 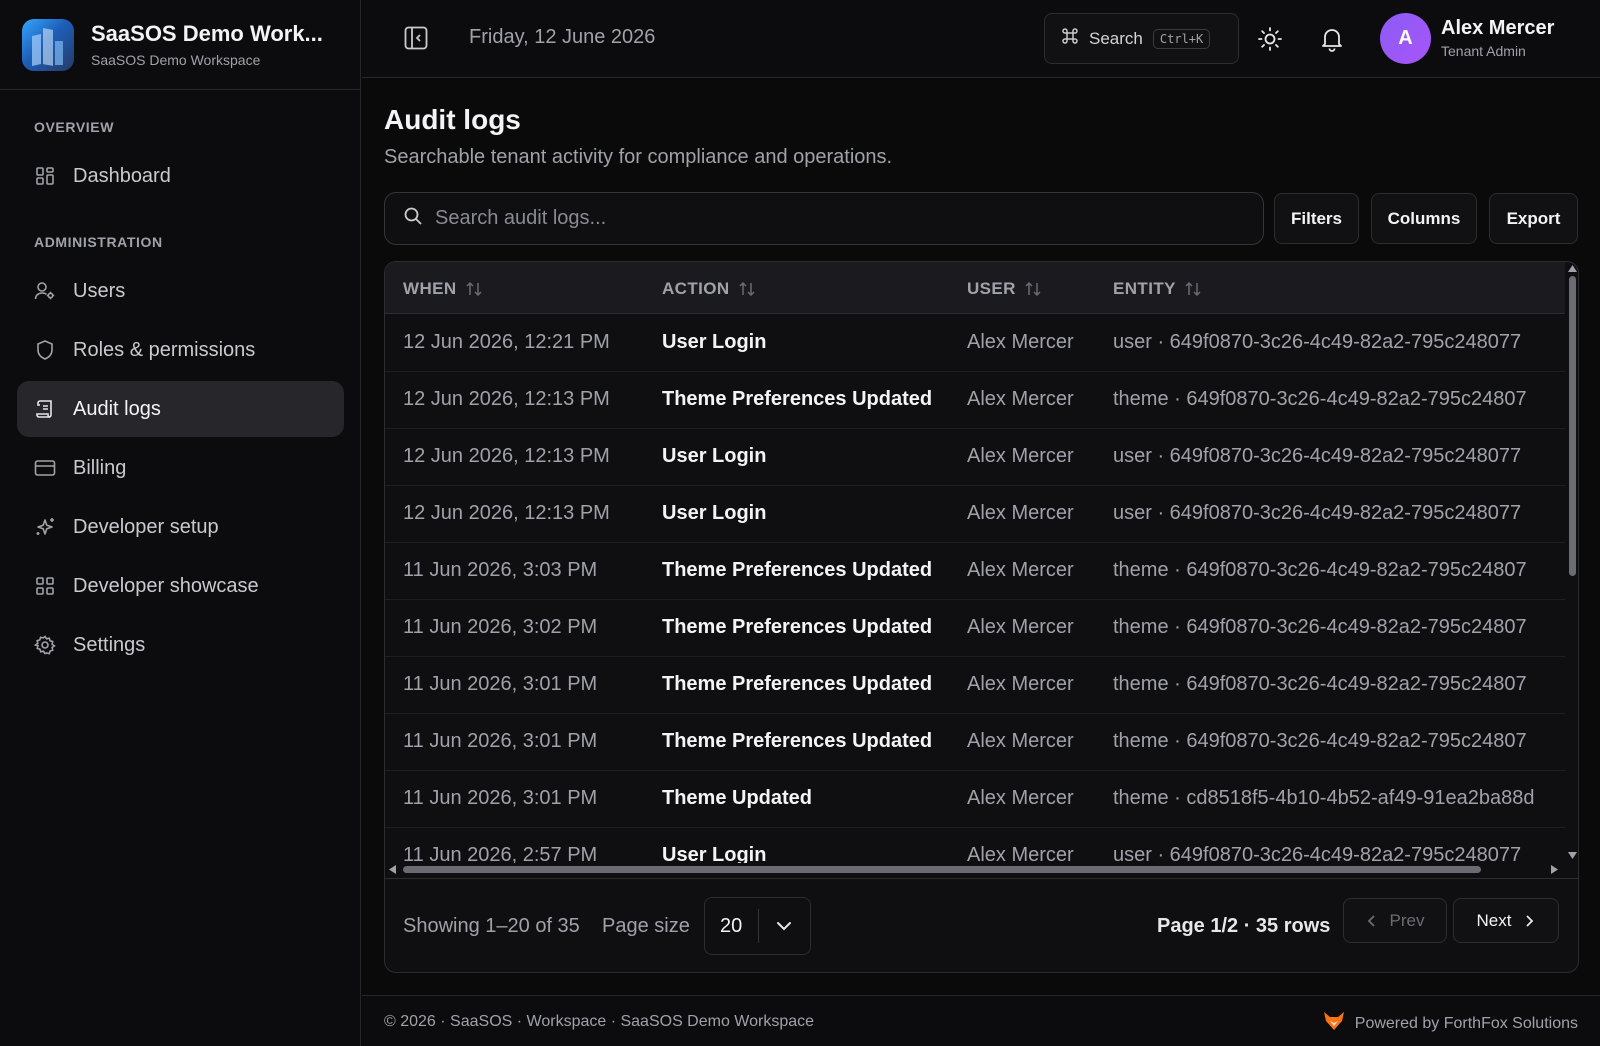 I want to click on sidebar-item-label: Roles & permissions, so click(x=164, y=349).